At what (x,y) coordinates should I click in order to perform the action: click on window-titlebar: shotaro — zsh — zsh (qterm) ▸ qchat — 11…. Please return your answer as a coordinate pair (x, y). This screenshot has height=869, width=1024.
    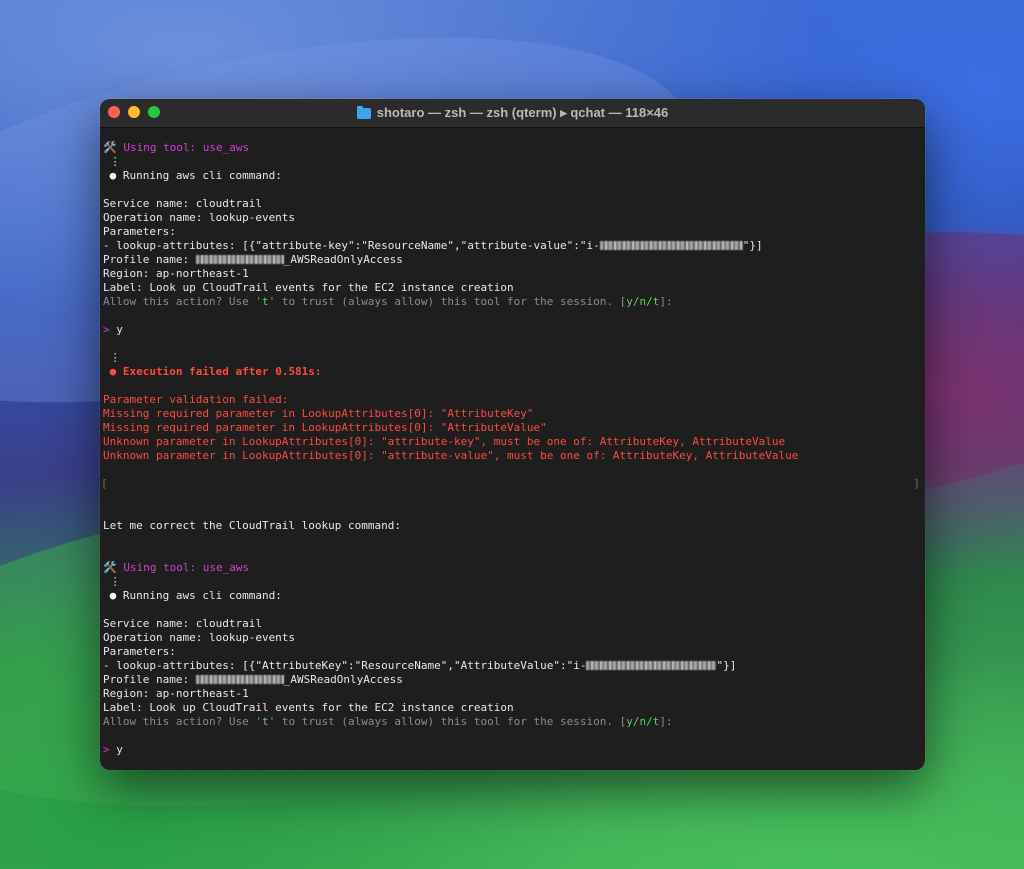
    Looking at the image, I should click on (512, 113).